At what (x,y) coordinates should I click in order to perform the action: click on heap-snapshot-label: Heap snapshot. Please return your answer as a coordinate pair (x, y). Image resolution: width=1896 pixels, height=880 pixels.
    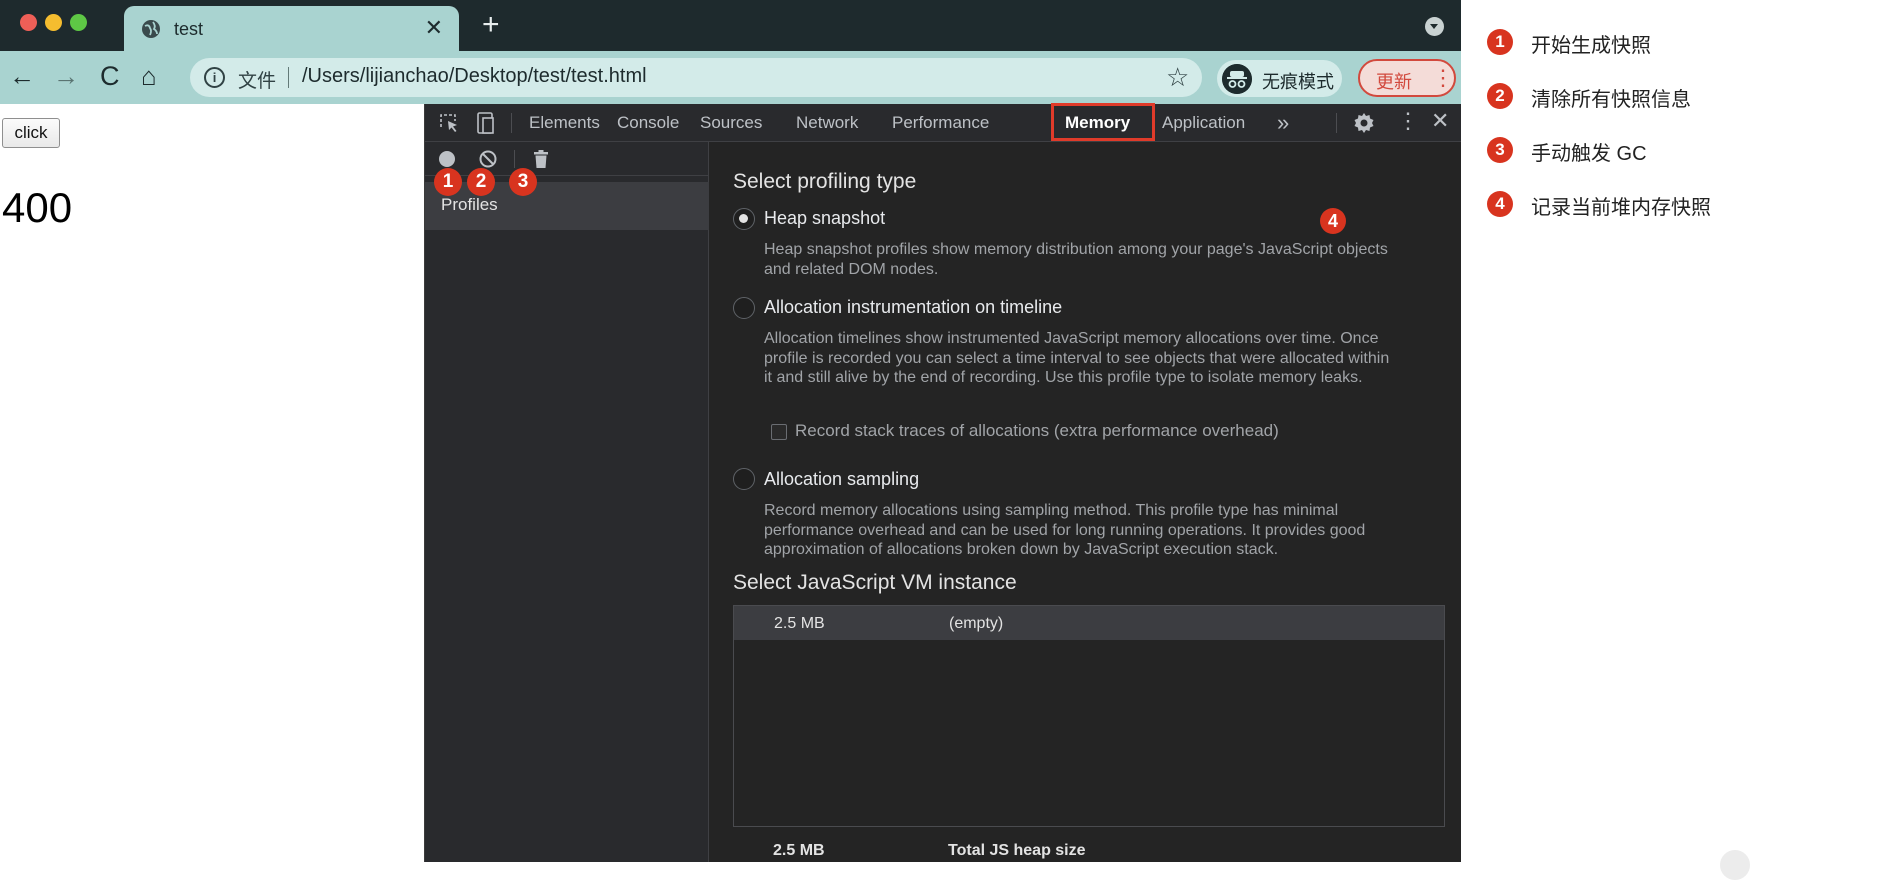
    Looking at the image, I should click on (824, 218).